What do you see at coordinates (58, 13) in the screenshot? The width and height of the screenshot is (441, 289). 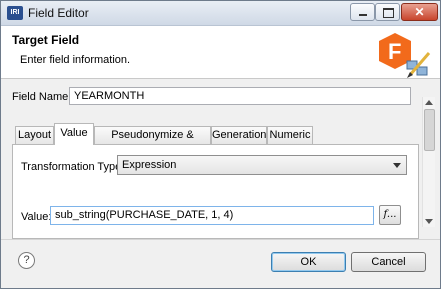 I see `window-title: Field Editor` at bounding box center [58, 13].